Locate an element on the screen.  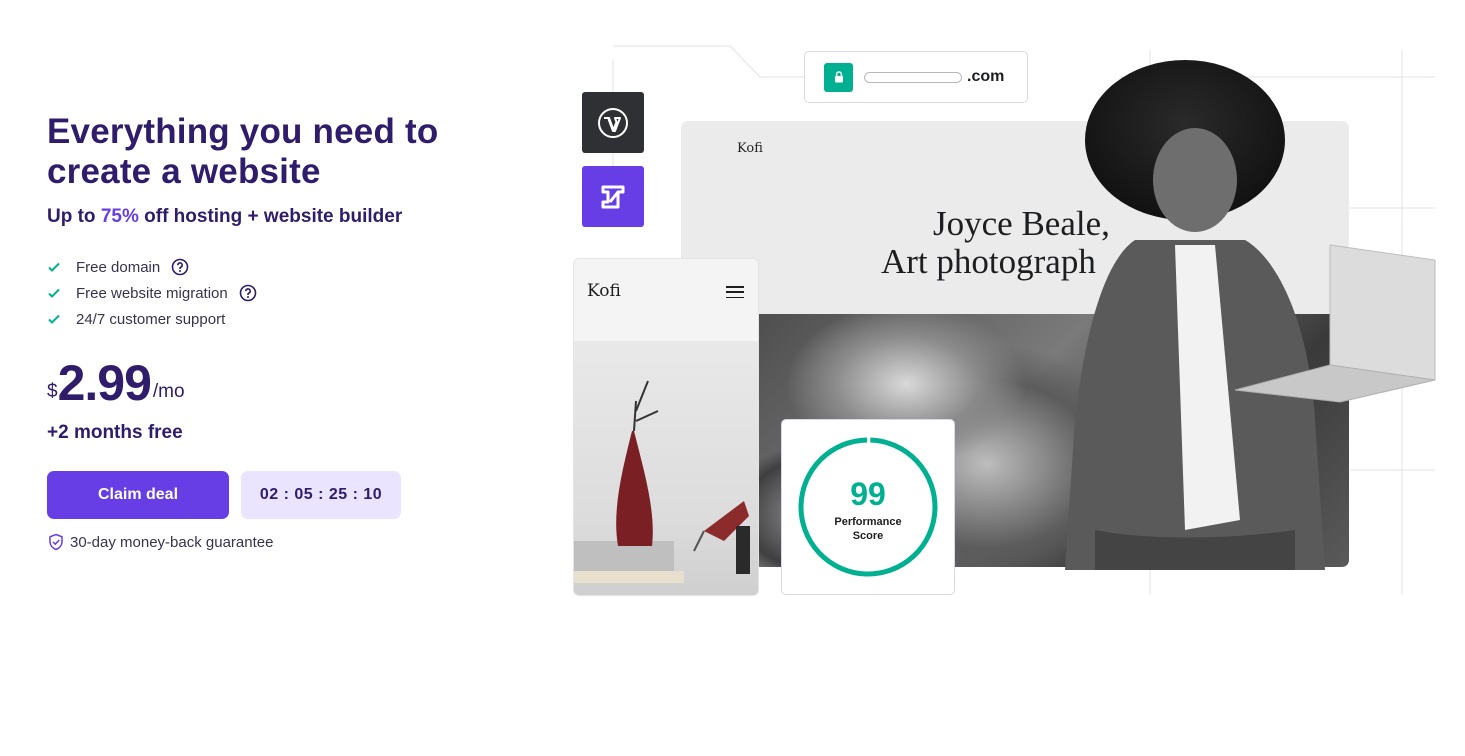
feature-item: Free domain is located at coordinates (277, 267).